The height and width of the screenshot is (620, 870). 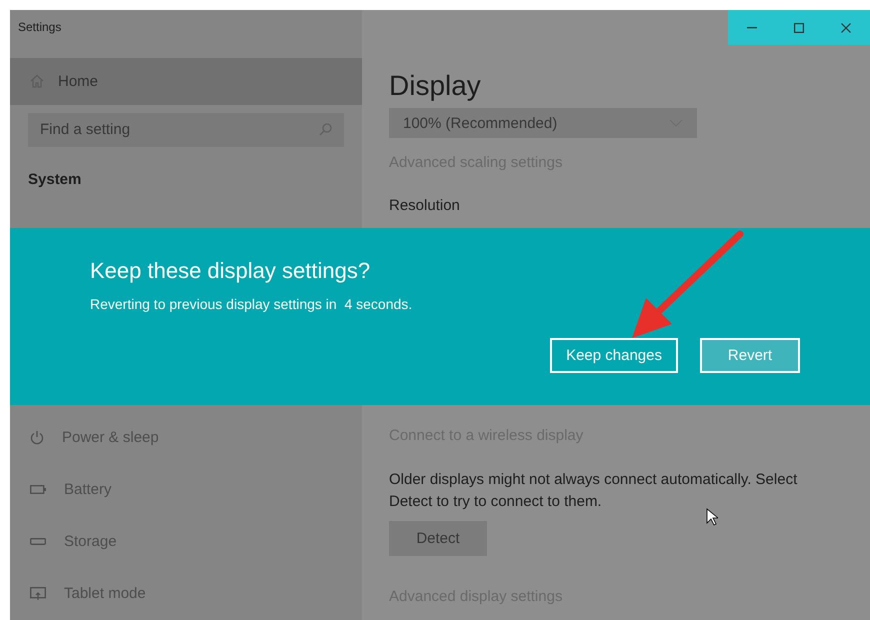 What do you see at coordinates (593, 491) in the screenshot?
I see `older-displays-note: Older displays might not always connect automatically. Select Detect to try to connect to them.` at bounding box center [593, 491].